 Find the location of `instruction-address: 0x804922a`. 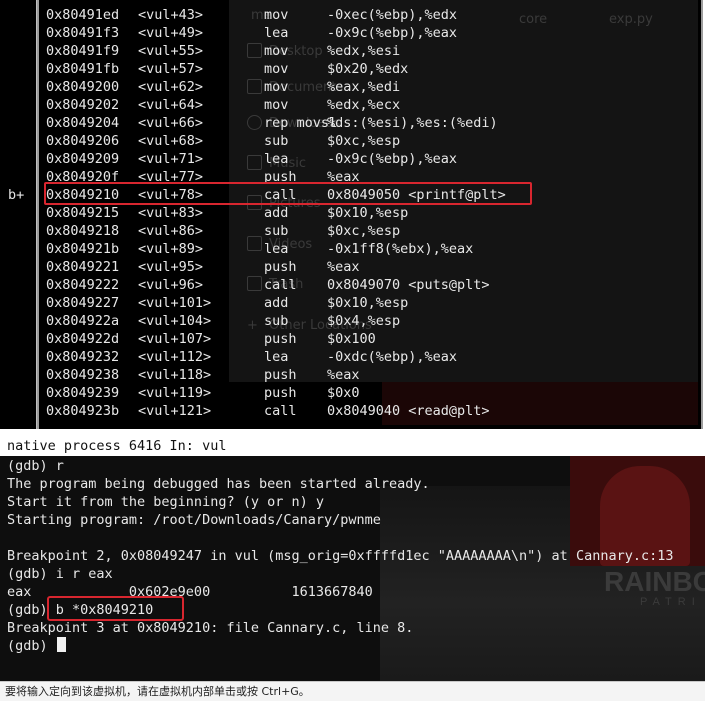

instruction-address: 0x804922a is located at coordinates (83, 321).